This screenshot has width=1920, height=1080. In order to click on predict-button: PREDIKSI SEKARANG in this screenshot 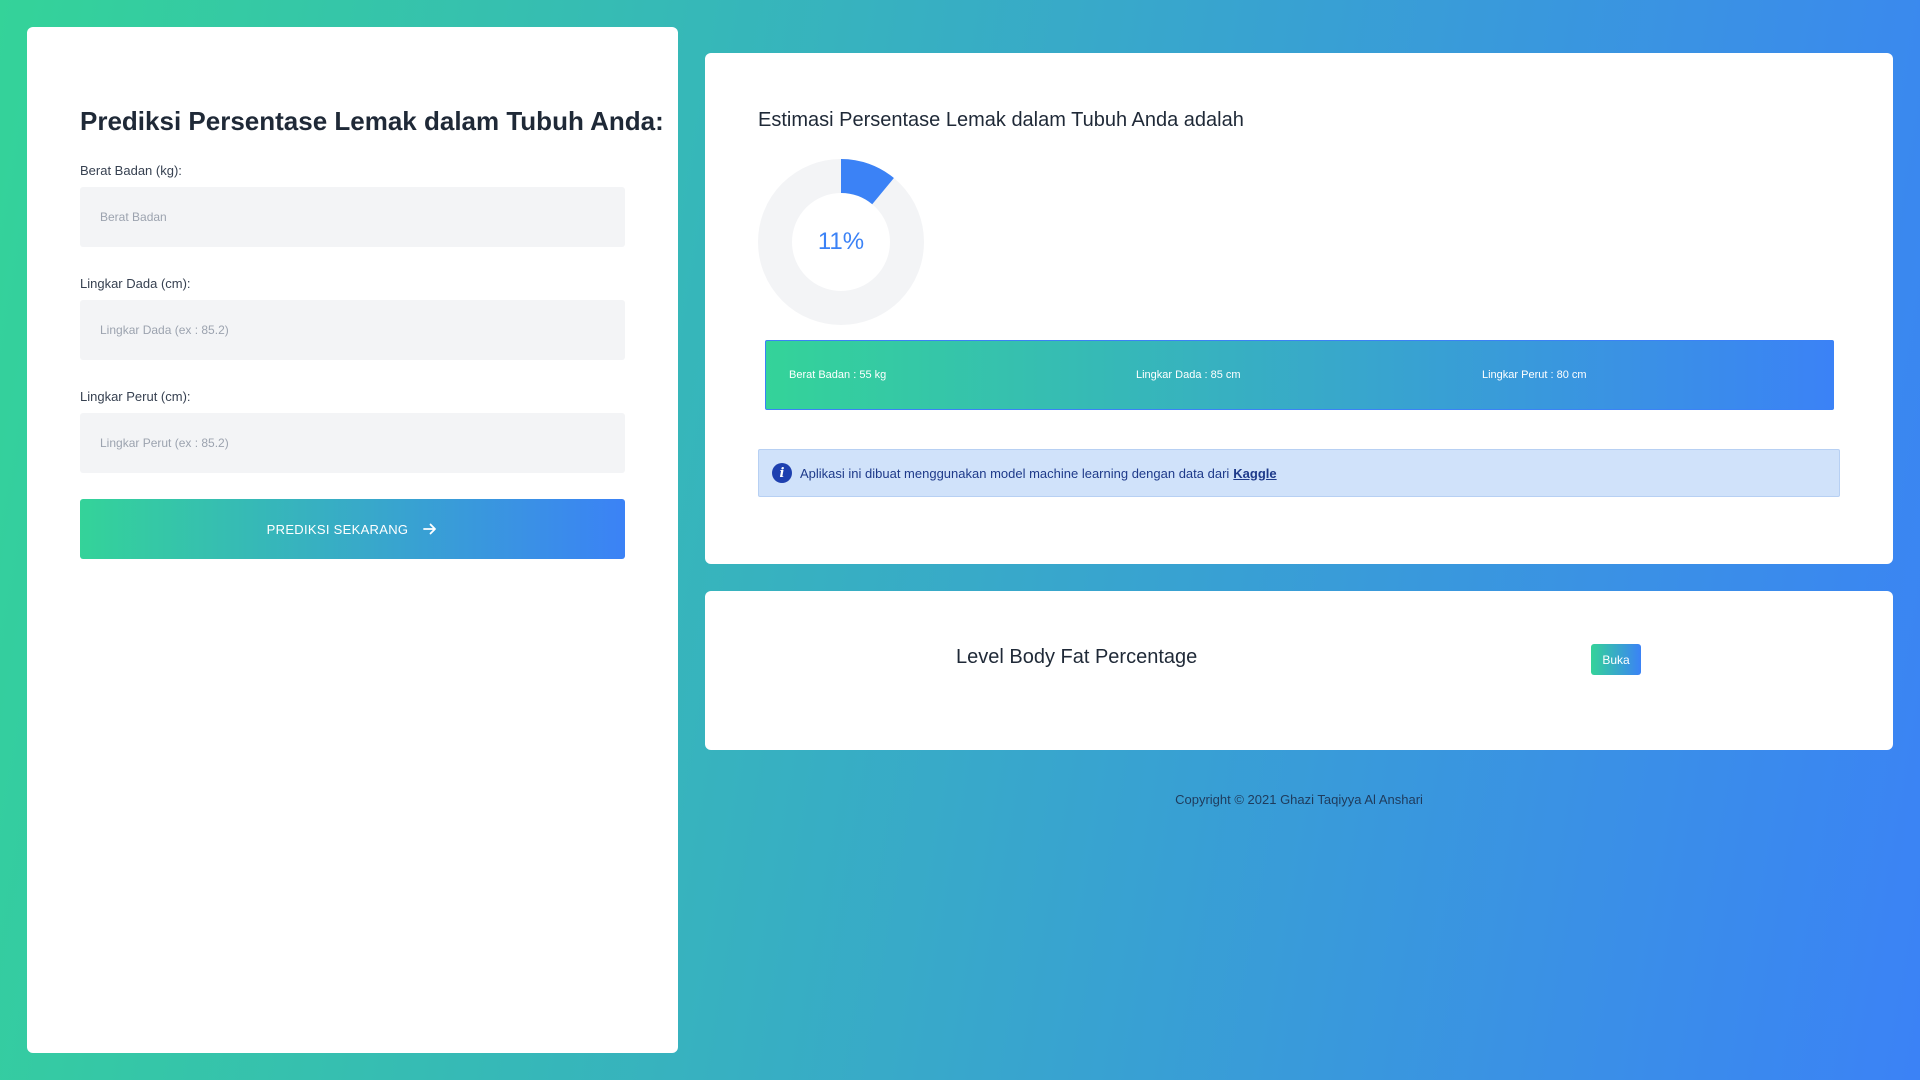, I will do `click(352, 529)`.